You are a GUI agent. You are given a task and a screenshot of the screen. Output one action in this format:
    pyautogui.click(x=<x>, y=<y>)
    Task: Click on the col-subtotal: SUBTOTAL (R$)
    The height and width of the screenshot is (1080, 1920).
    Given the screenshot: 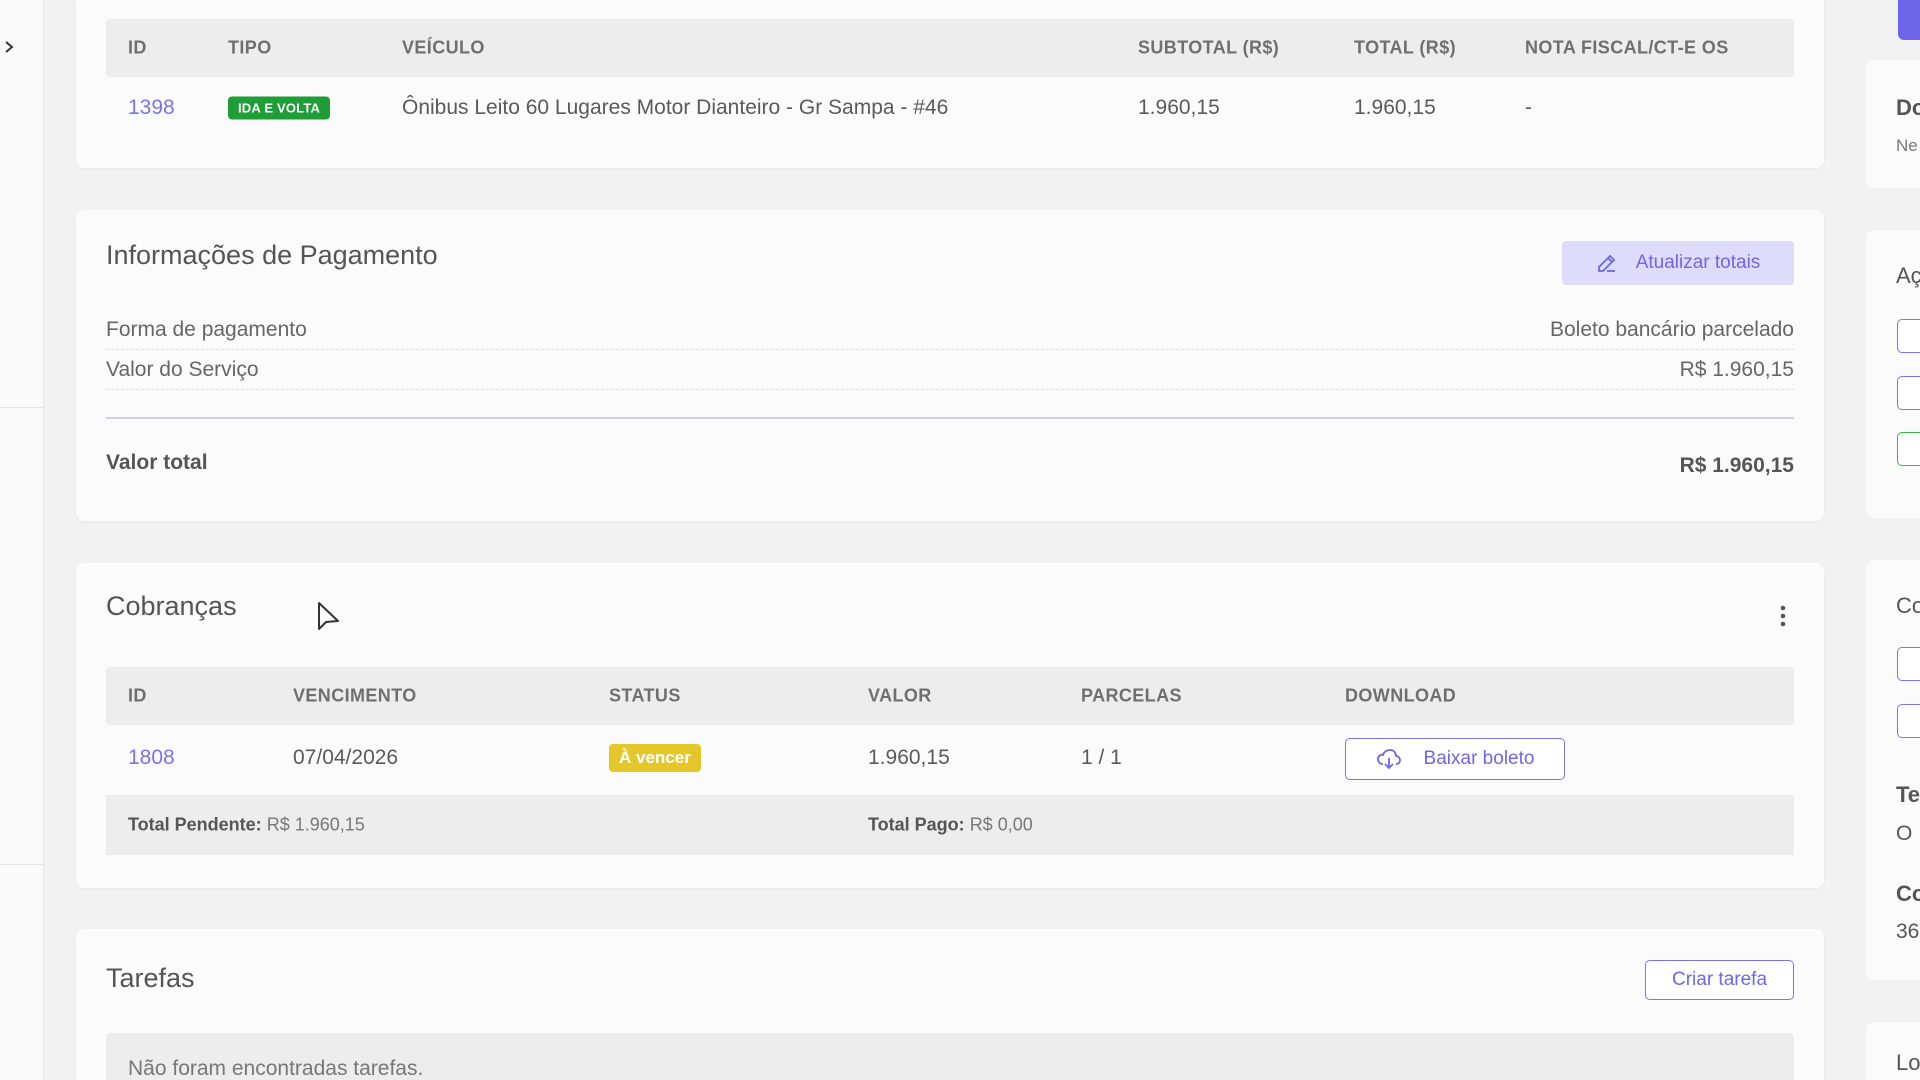 What is the action you would take?
    pyautogui.click(x=1209, y=47)
    